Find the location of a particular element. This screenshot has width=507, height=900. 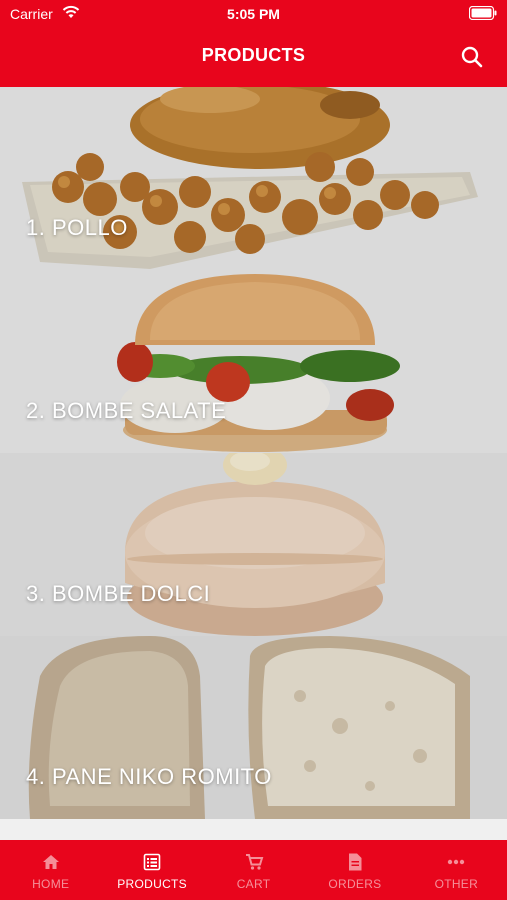

home-icon is located at coordinates (50, 862).